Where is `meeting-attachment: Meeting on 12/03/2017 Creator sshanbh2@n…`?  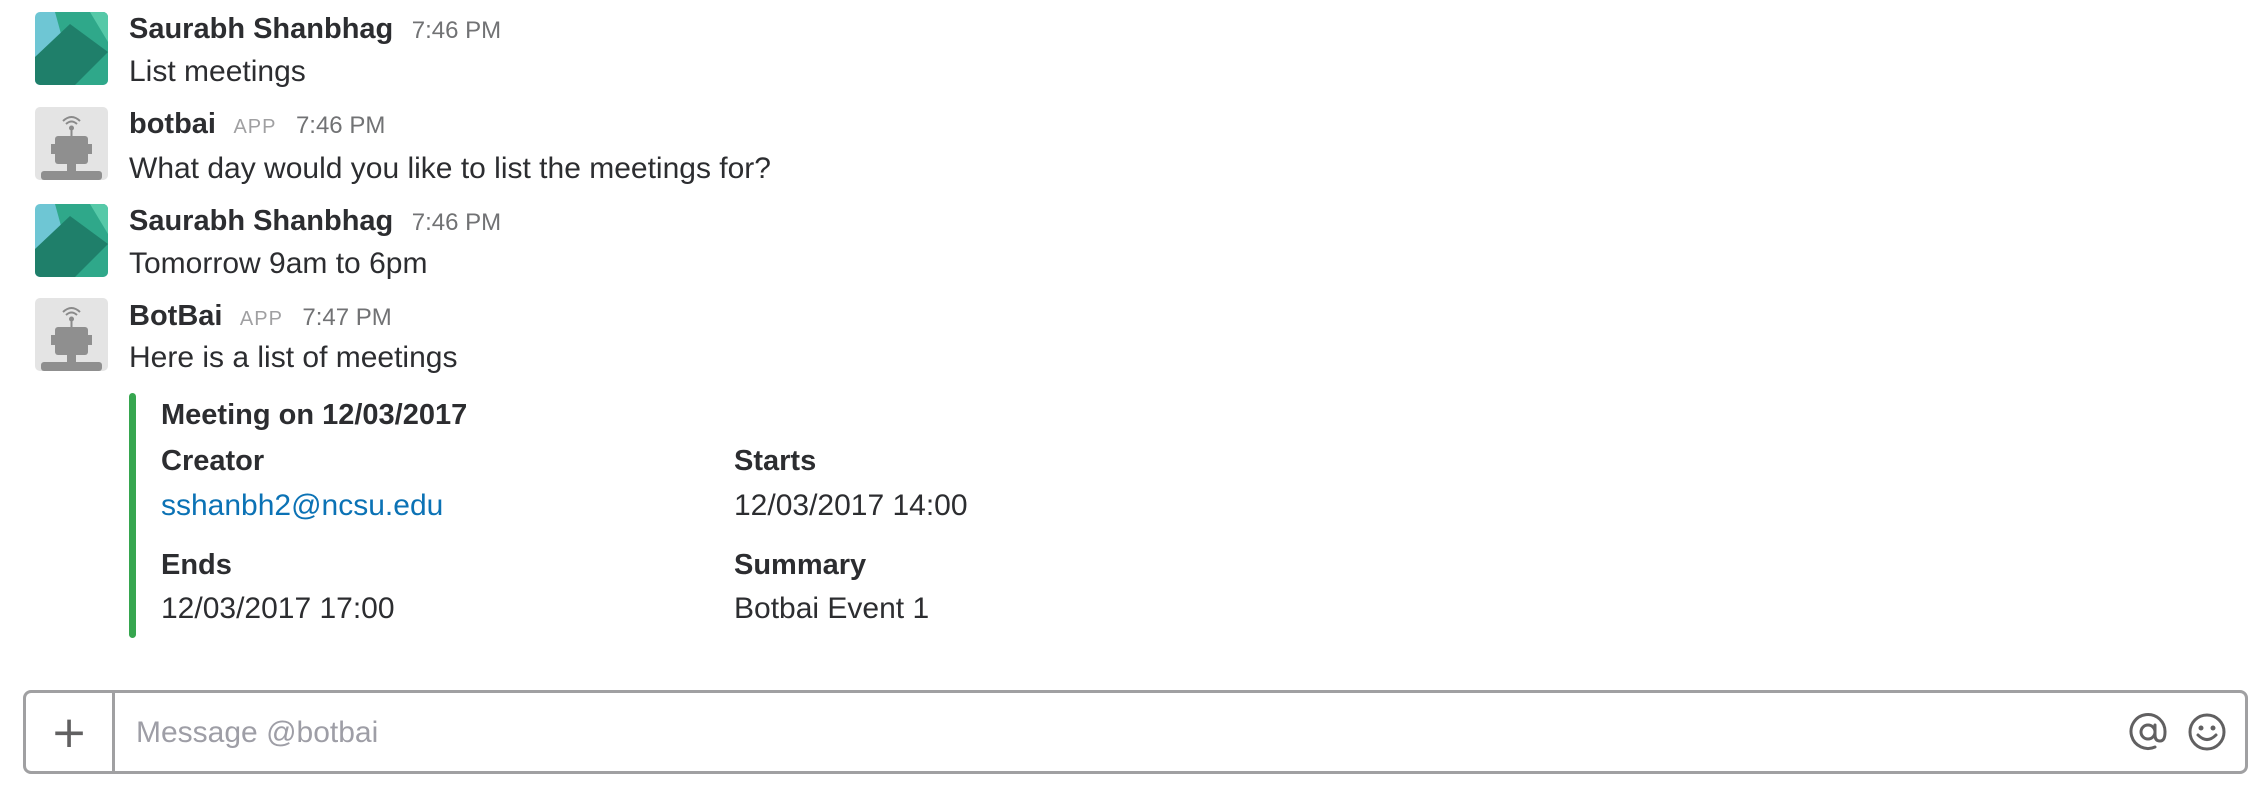
meeting-attachment: Meeting on 12/03/2017 Creator sshanbh2@n… is located at coordinates (629, 515).